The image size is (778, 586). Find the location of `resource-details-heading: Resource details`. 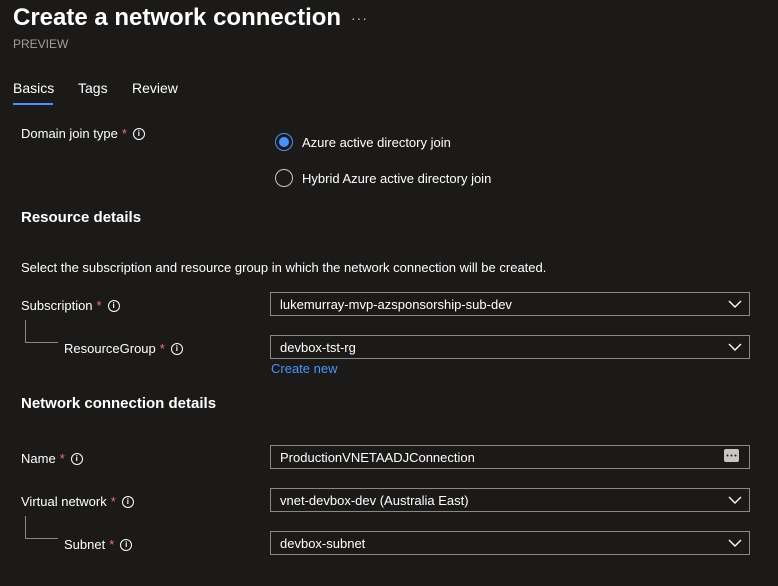

resource-details-heading: Resource details is located at coordinates (81, 217).